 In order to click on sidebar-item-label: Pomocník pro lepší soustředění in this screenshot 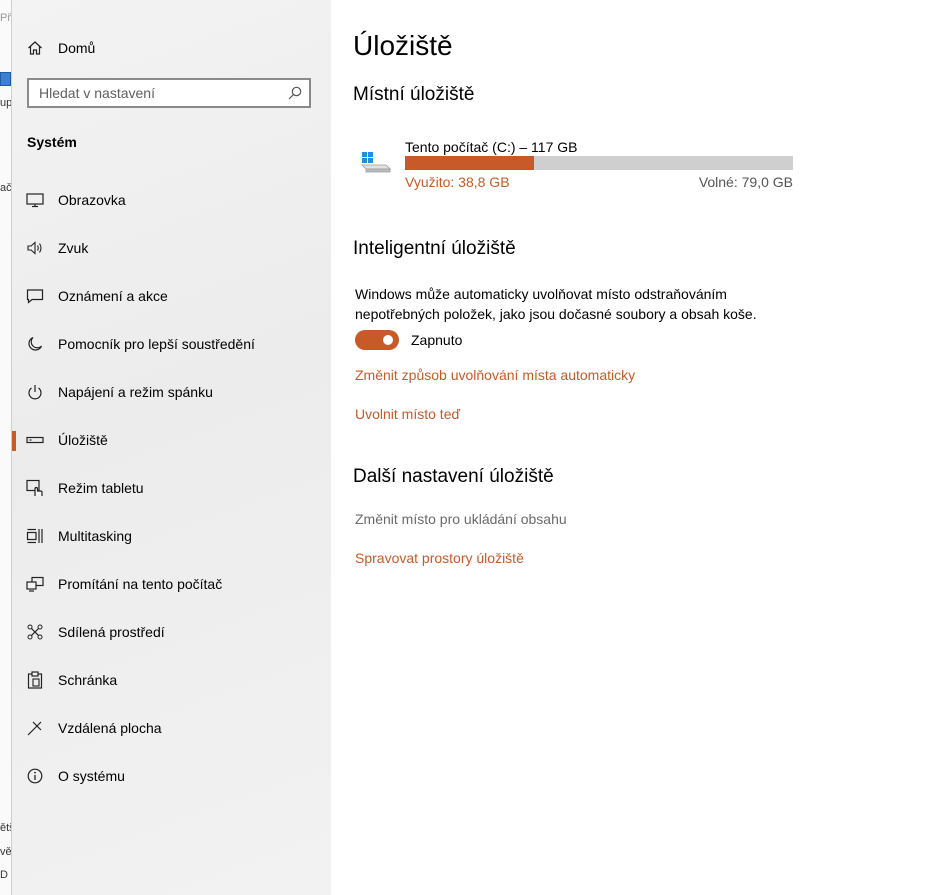, I will do `click(156, 344)`.